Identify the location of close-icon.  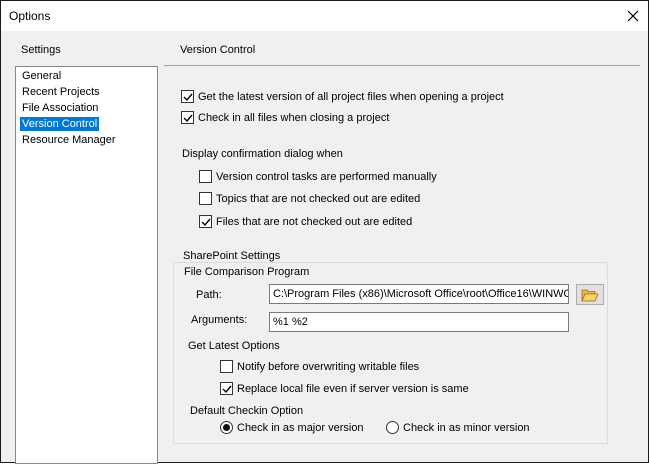
(633, 16).